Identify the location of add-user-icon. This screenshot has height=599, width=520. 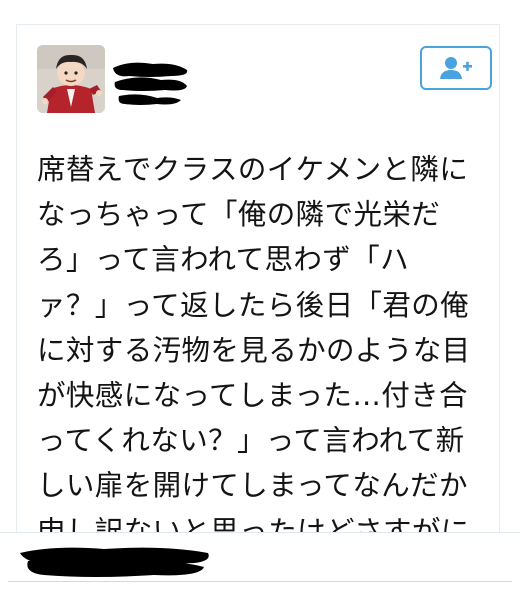
(456, 68).